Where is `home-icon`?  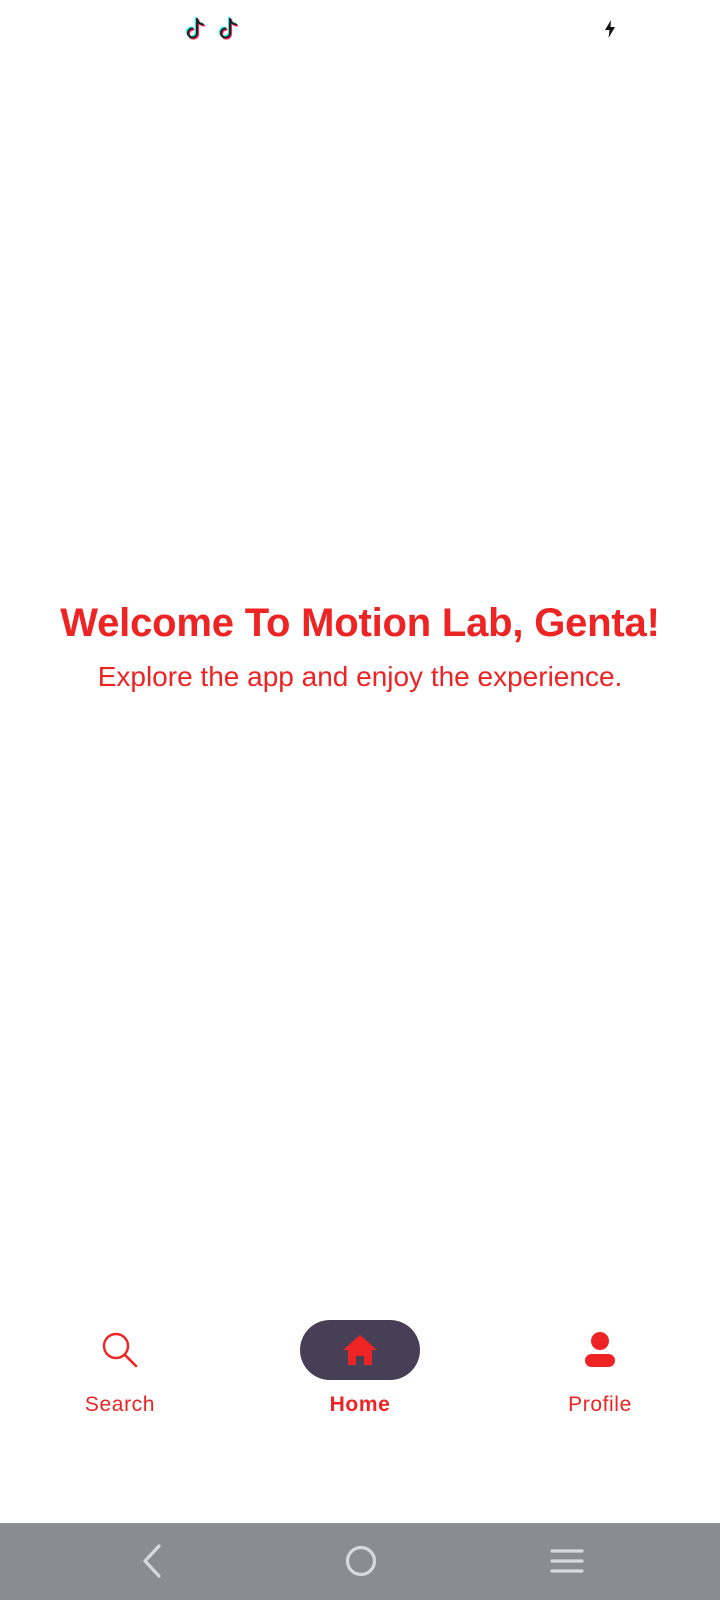 home-icon is located at coordinates (360, 1350).